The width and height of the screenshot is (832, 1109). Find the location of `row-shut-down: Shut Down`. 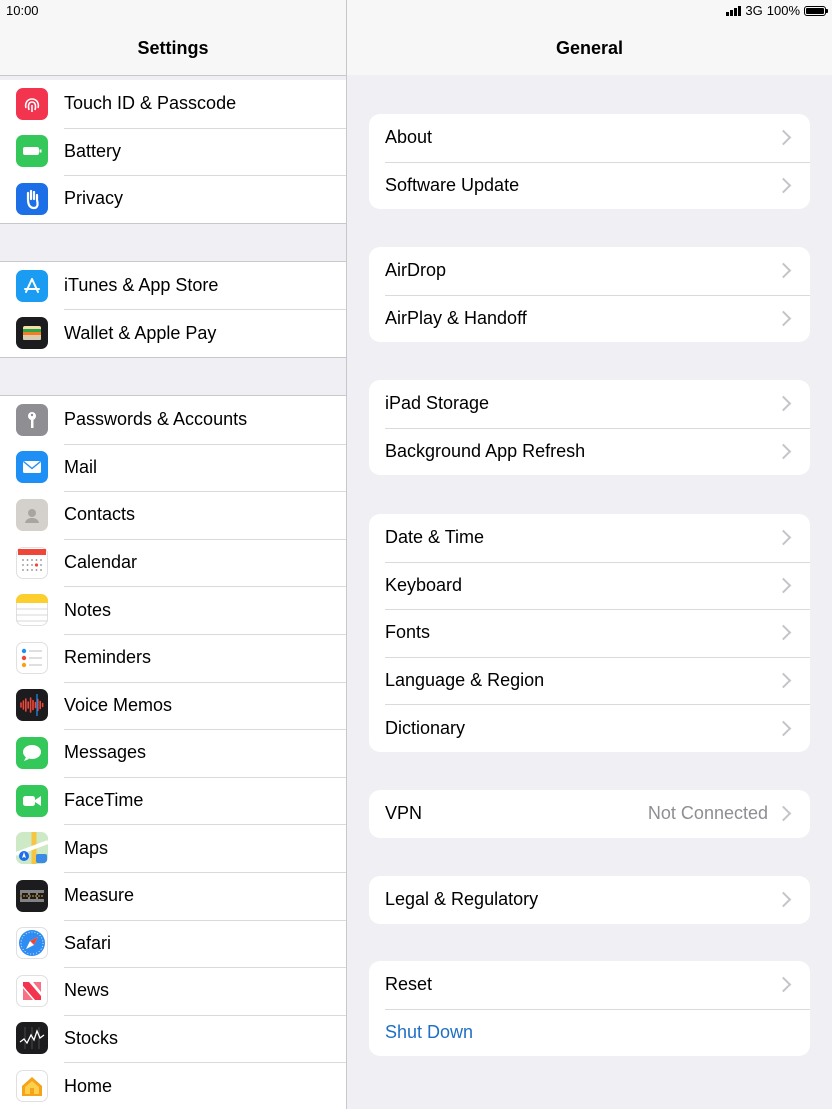

row-shut-down: Shut Down is located at coordinates (589, 1032).